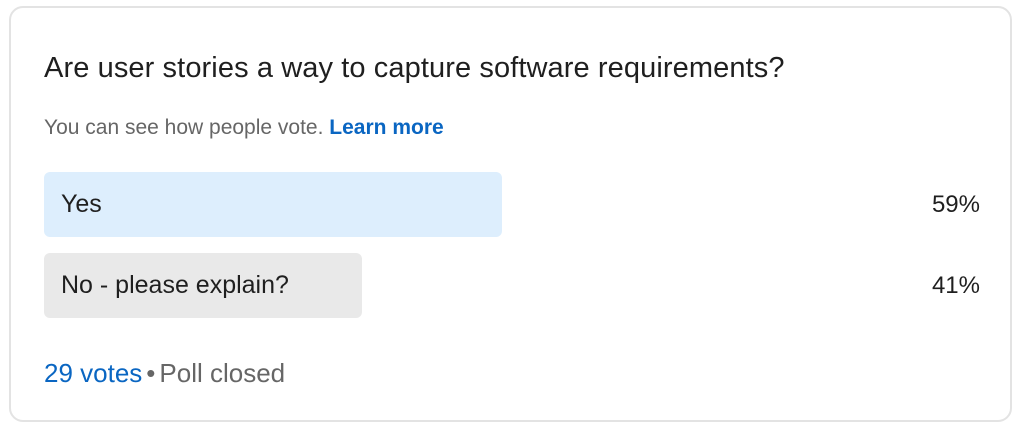 The width and height of the screenshot is (1024, 432). Describe the element at coordinates (93, 373) in the screenshot. I see `vote-count-link: 29 votes` at that location.